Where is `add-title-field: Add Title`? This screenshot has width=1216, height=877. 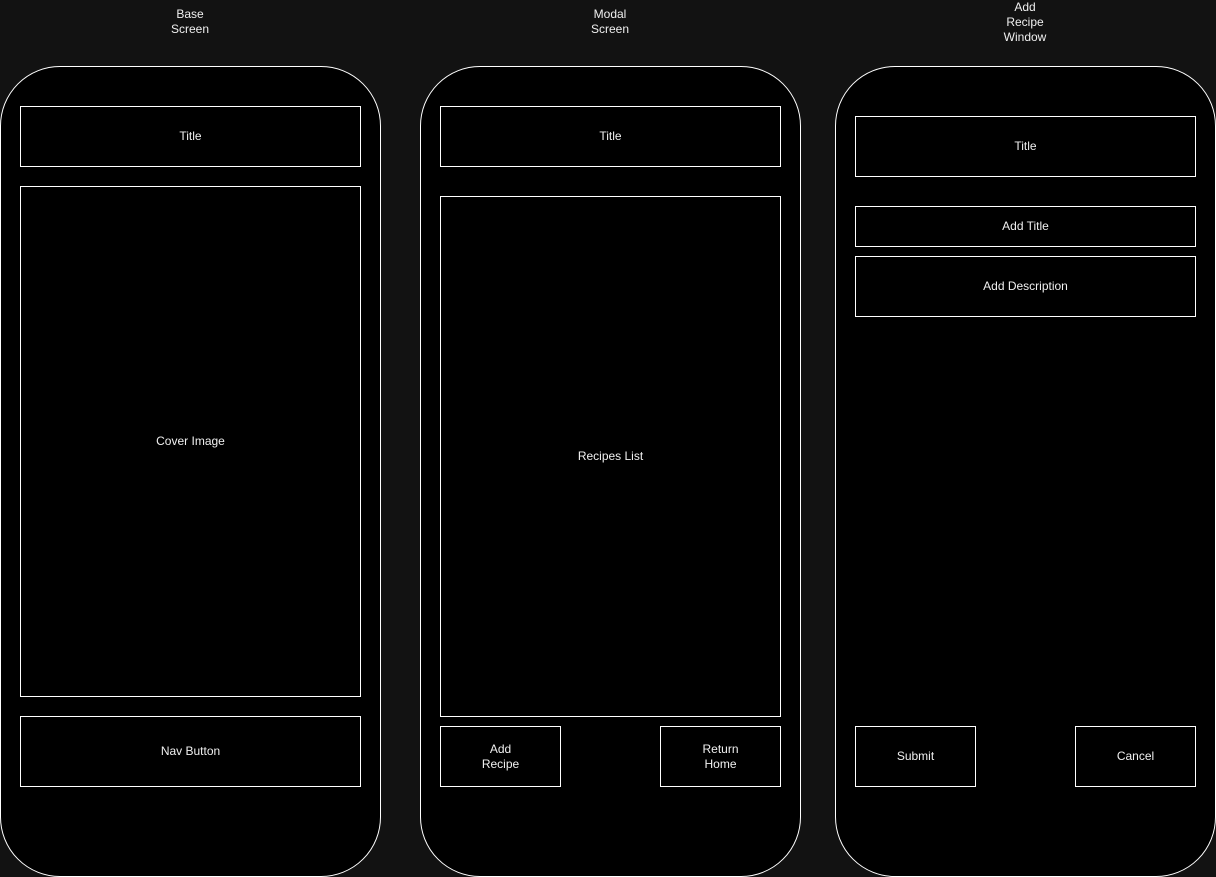
add-title-field: Add Title is located at coordinates (1025, 226).